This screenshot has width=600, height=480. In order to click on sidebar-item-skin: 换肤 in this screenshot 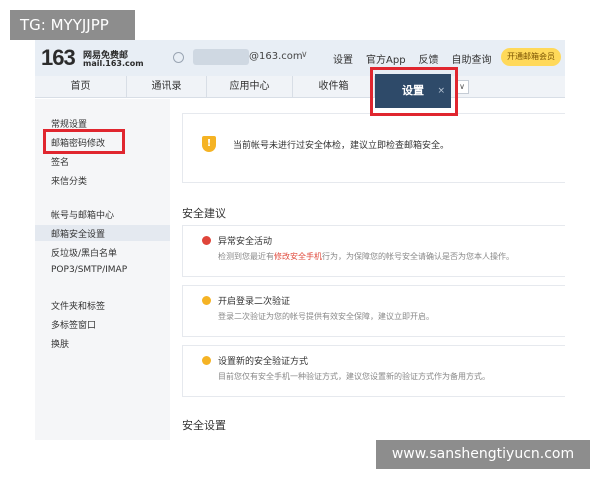, I will do `click(60, 343)`.